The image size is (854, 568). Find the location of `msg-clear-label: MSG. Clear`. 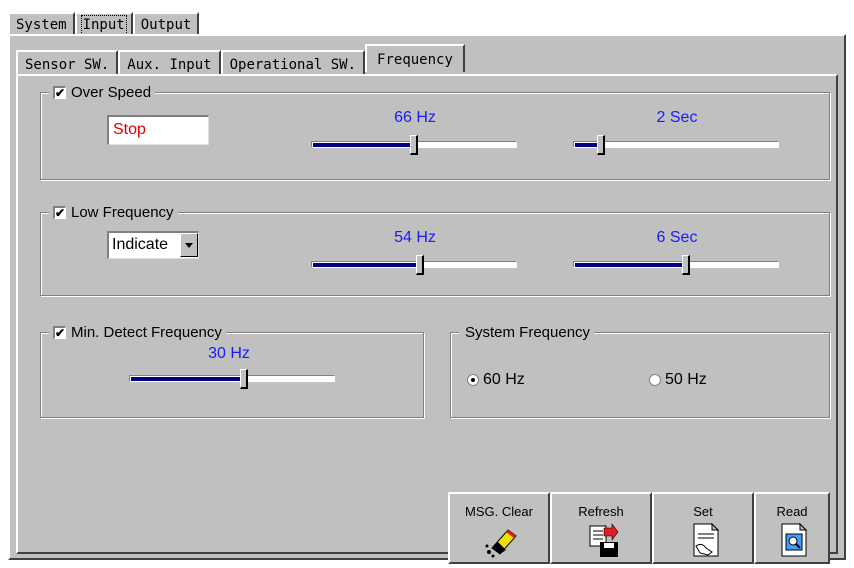

msg-clear-label: MSG. Clear is located at coordinates (499, 511).